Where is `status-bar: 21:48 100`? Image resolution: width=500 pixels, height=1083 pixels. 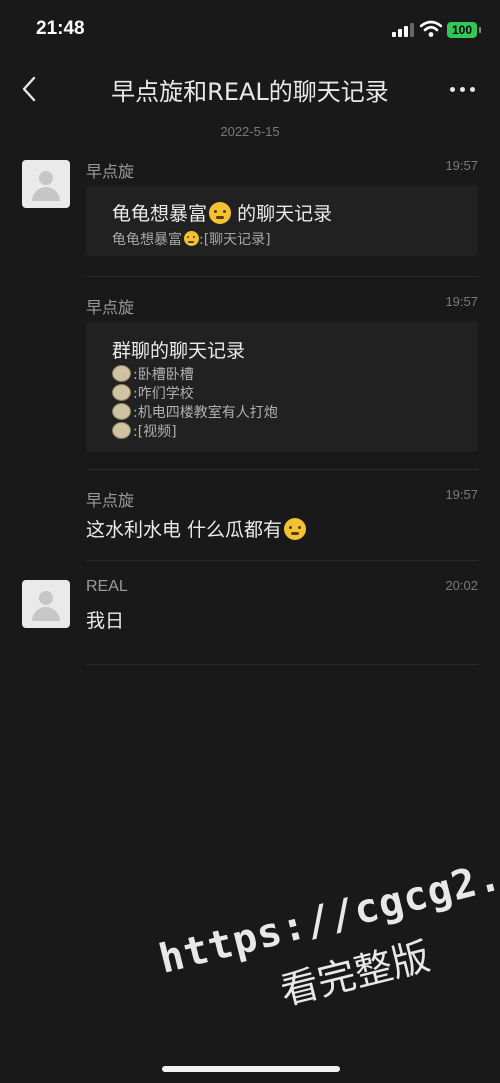 status-bar: 21:48 100 is located at coordinates (250, 30).